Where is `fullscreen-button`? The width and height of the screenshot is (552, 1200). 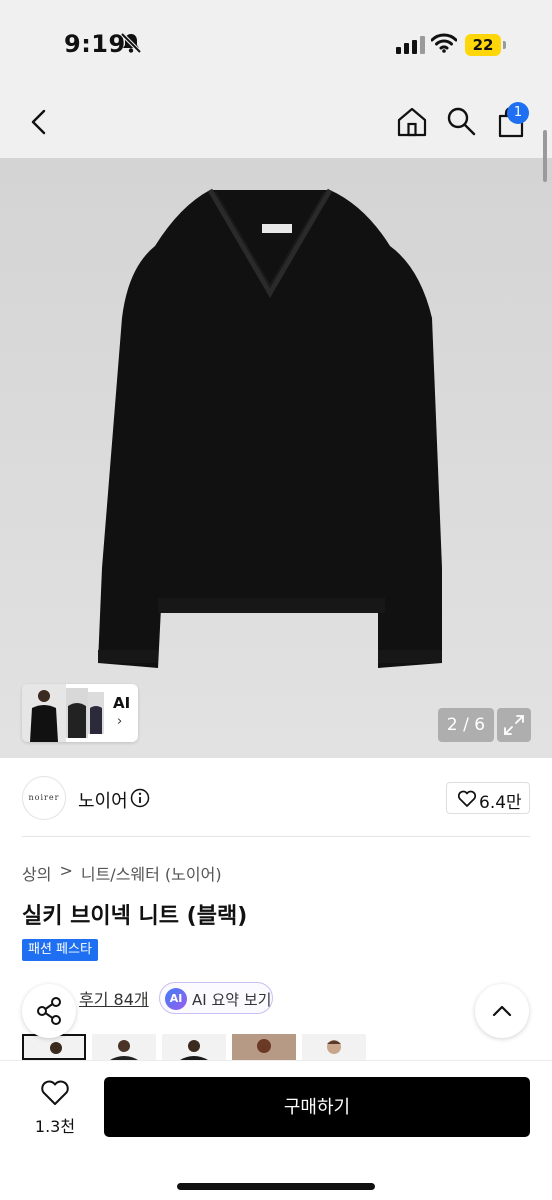 fullscreen-button is located at coordinates (514, 725).